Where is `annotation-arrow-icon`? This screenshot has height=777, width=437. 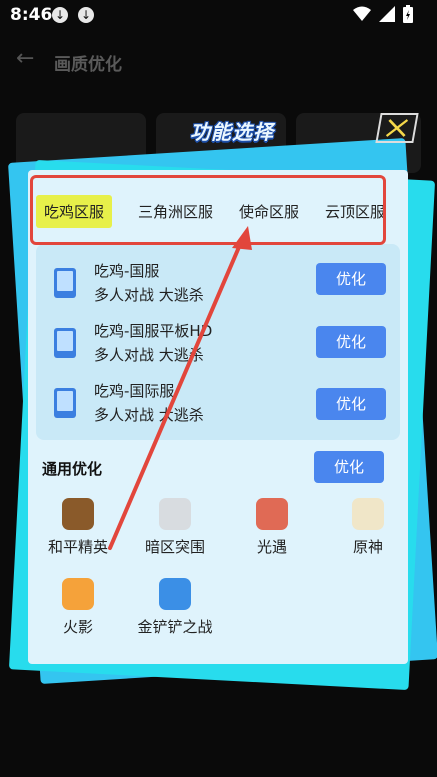 annotation-arrow-icon is located at coordinates (180, 388).